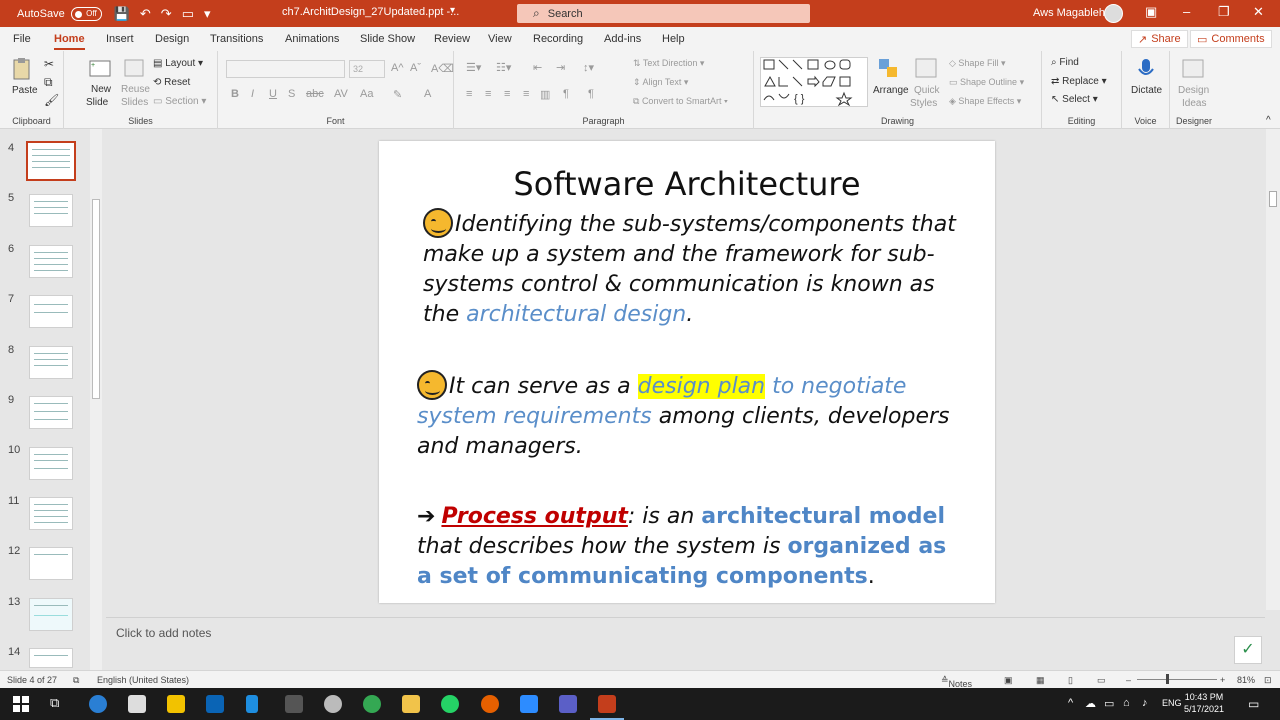 The width and height of the screenshot is (1280, 720). I want to click on line-spacing-icon: ↕▾, so click(588, 67).